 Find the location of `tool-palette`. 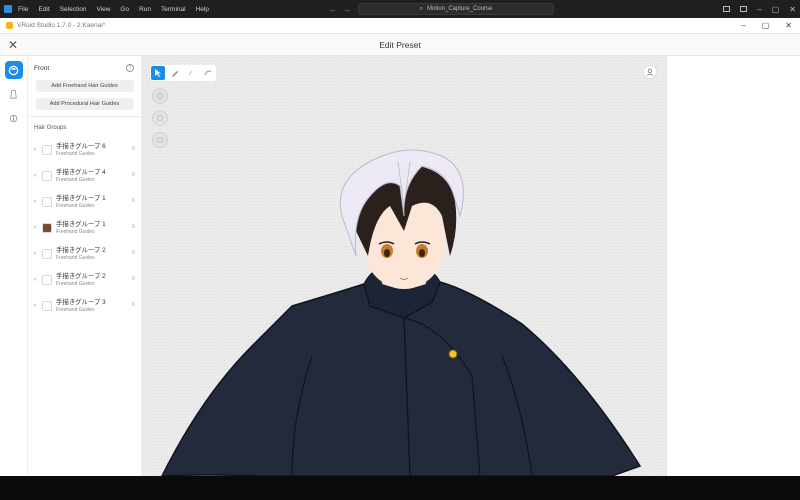

tool-palette is located at coordinates (183, 73).